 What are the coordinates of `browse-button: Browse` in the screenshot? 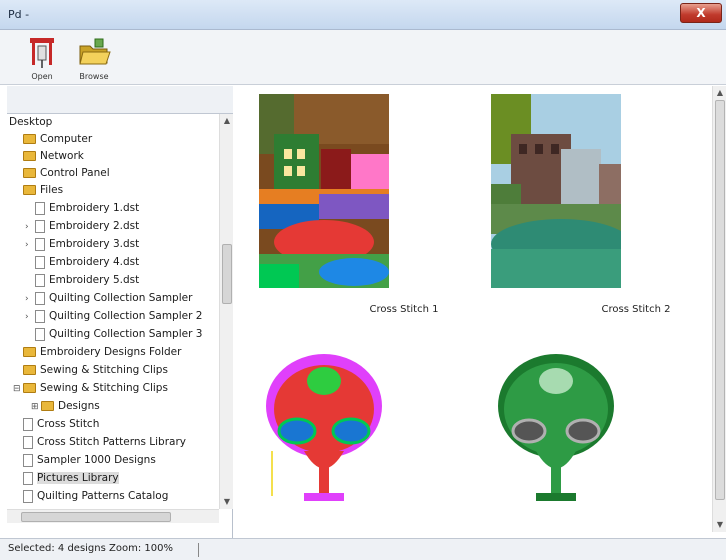 It's located at (94, 59).